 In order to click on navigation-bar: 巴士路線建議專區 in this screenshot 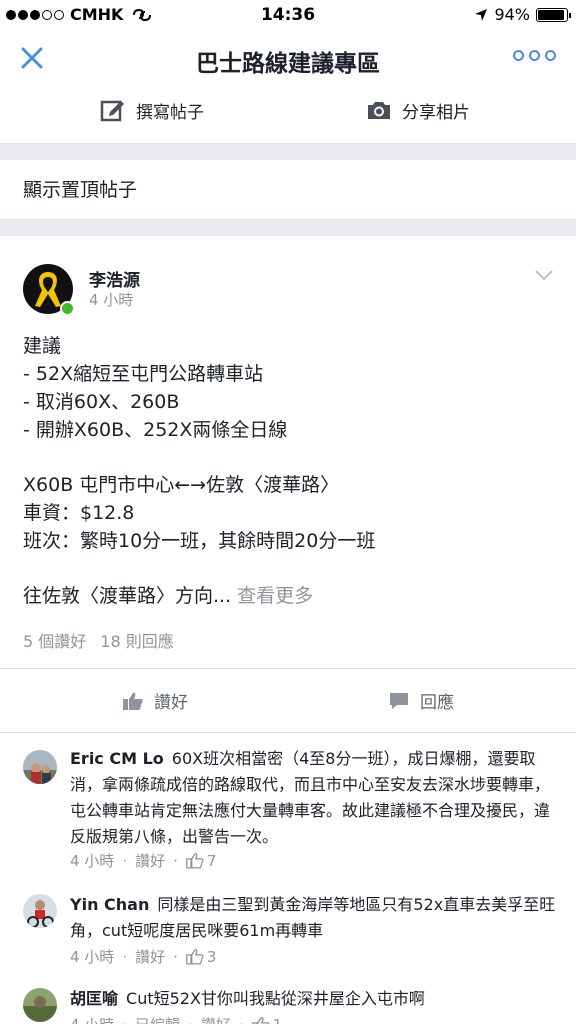, I will do `click(288, 59)`.